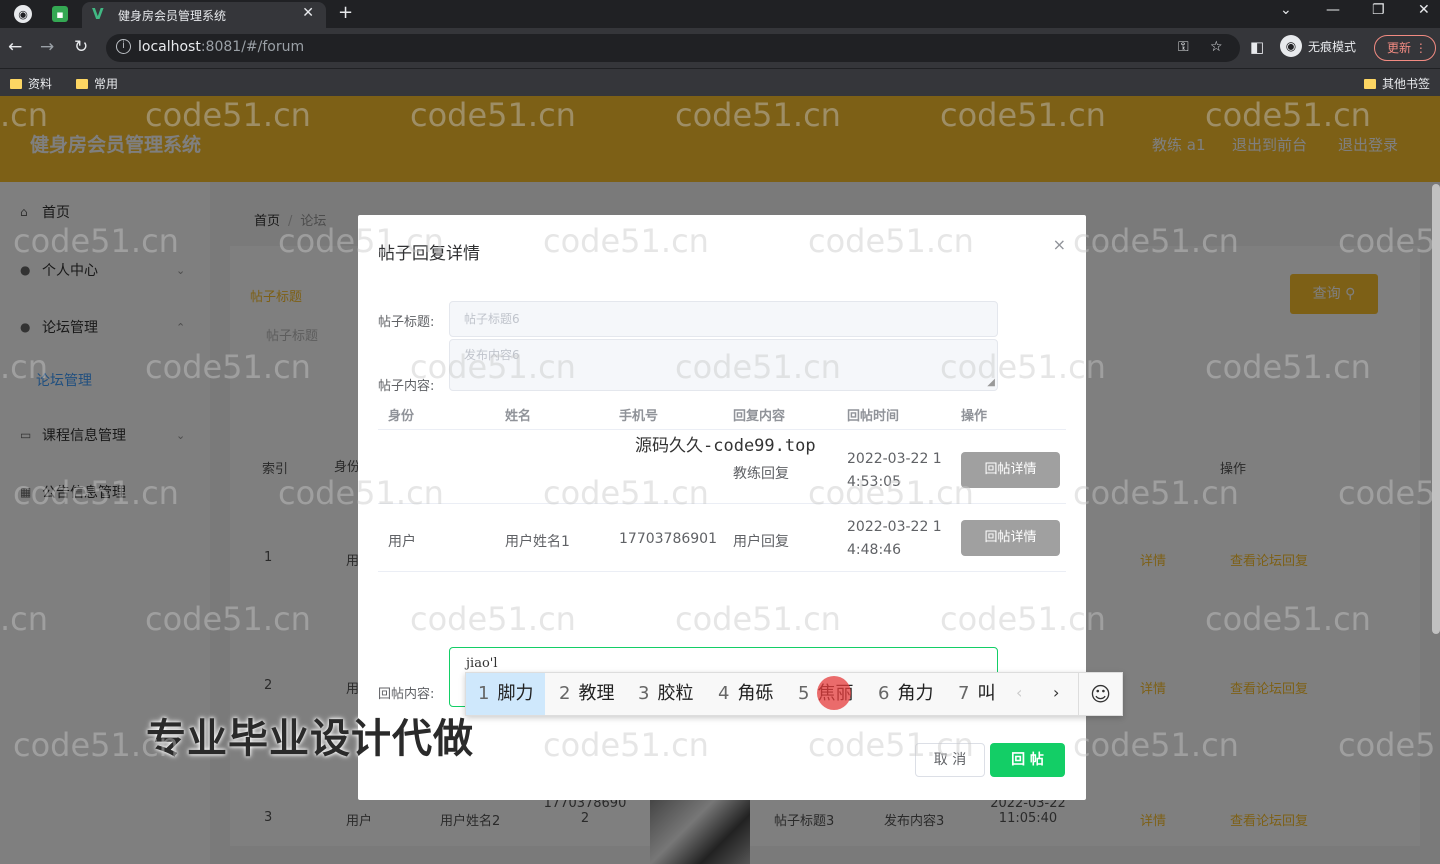 The image size is (1440, 864). Describe the element at coordinates (1100, 694) in the screenshot. I see `ime-emoji-icon: ☺` at that location.